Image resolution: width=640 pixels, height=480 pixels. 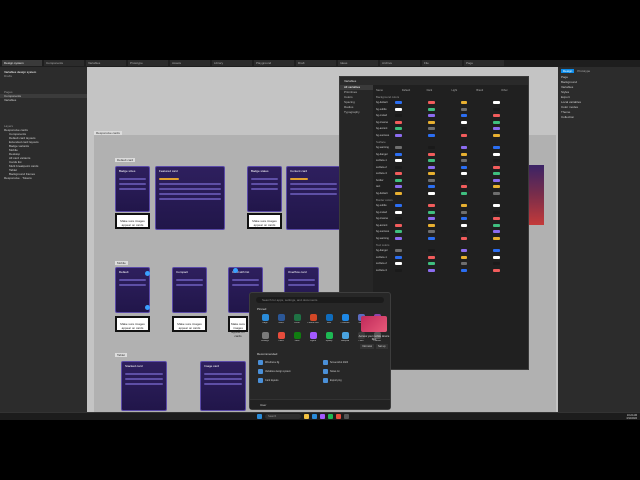 I want to click on recommended-item: Card layouts, so click(x=287, y=380).